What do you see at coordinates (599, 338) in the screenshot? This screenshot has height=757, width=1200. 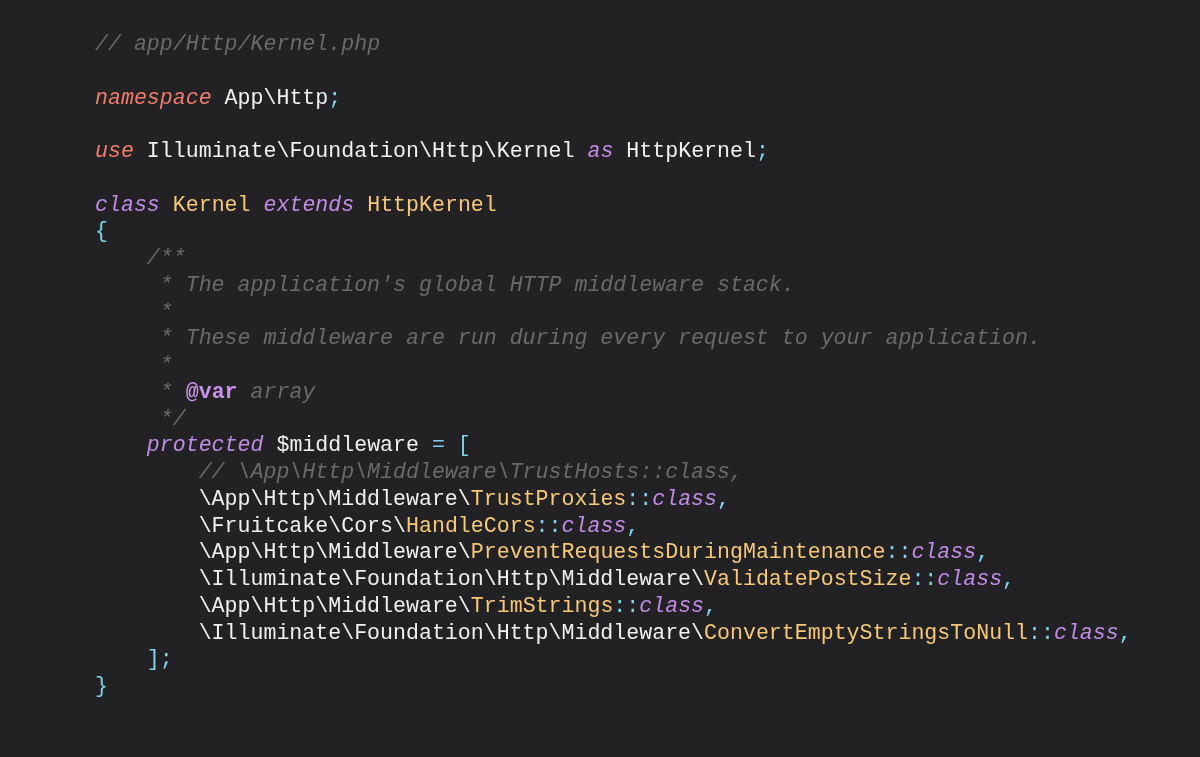 I see `code-comment: * These middleware are run during every request to your application.` at bounding box center [599, 338].